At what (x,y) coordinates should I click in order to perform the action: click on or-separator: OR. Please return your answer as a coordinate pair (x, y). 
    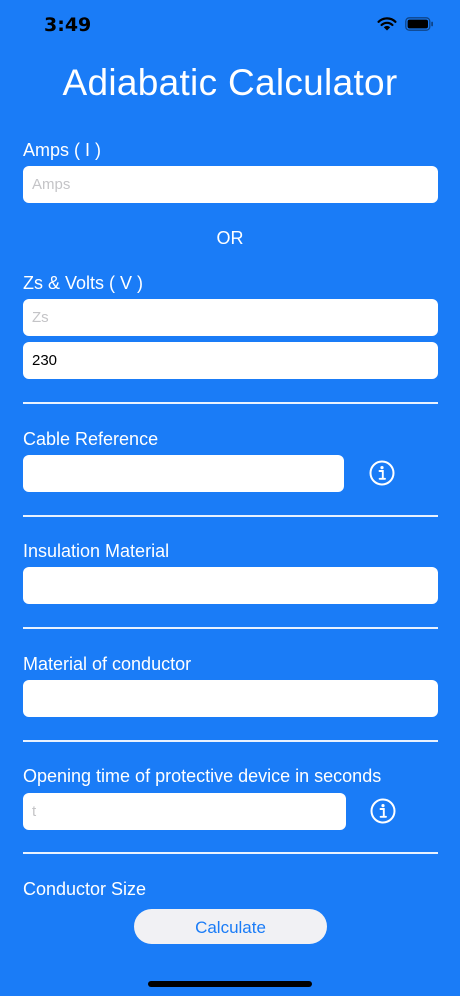
    Looking at the image, I should click on (230, 238).